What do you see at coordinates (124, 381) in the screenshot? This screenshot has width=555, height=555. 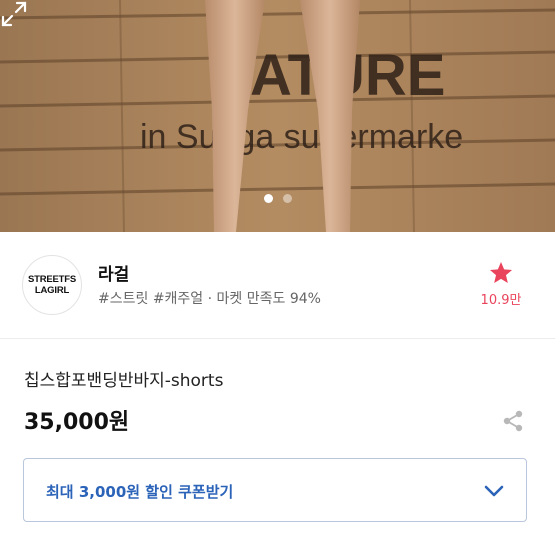 I see `product-name: 칩스합포밴딩반바지-shorts` at bounding box center [124, 381].